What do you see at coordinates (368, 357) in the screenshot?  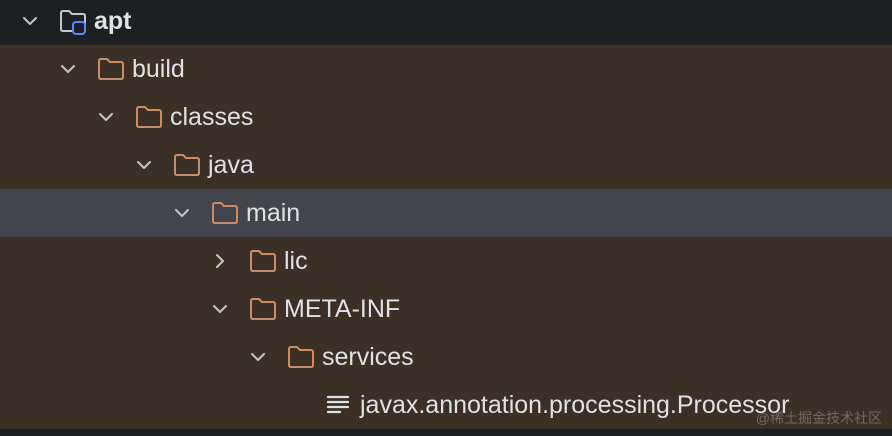 I see `tree-node-label: services` at bounding box center [368, 357].